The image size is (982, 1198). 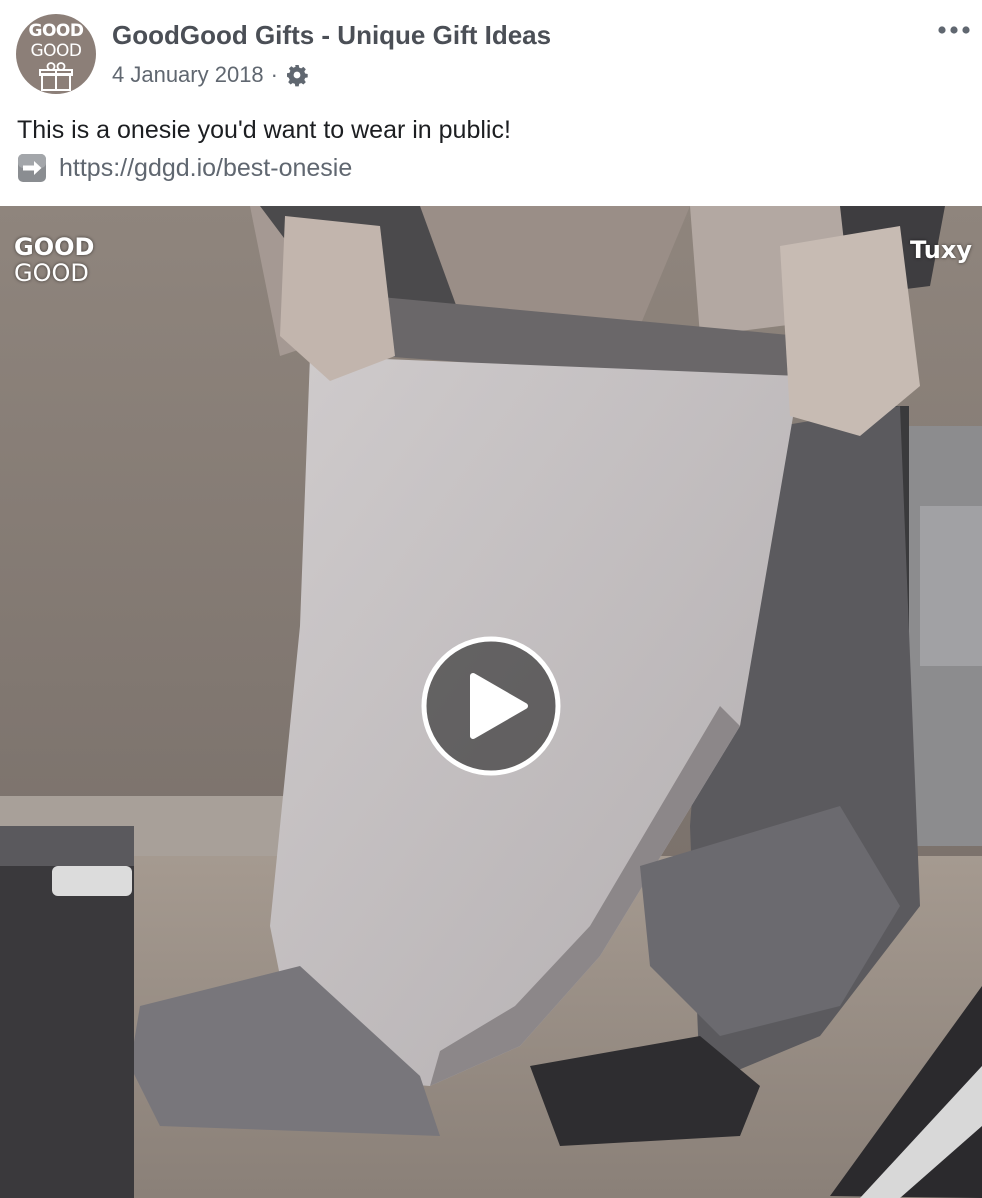 I want to click on gear-icon, so click(x=297, y=75).